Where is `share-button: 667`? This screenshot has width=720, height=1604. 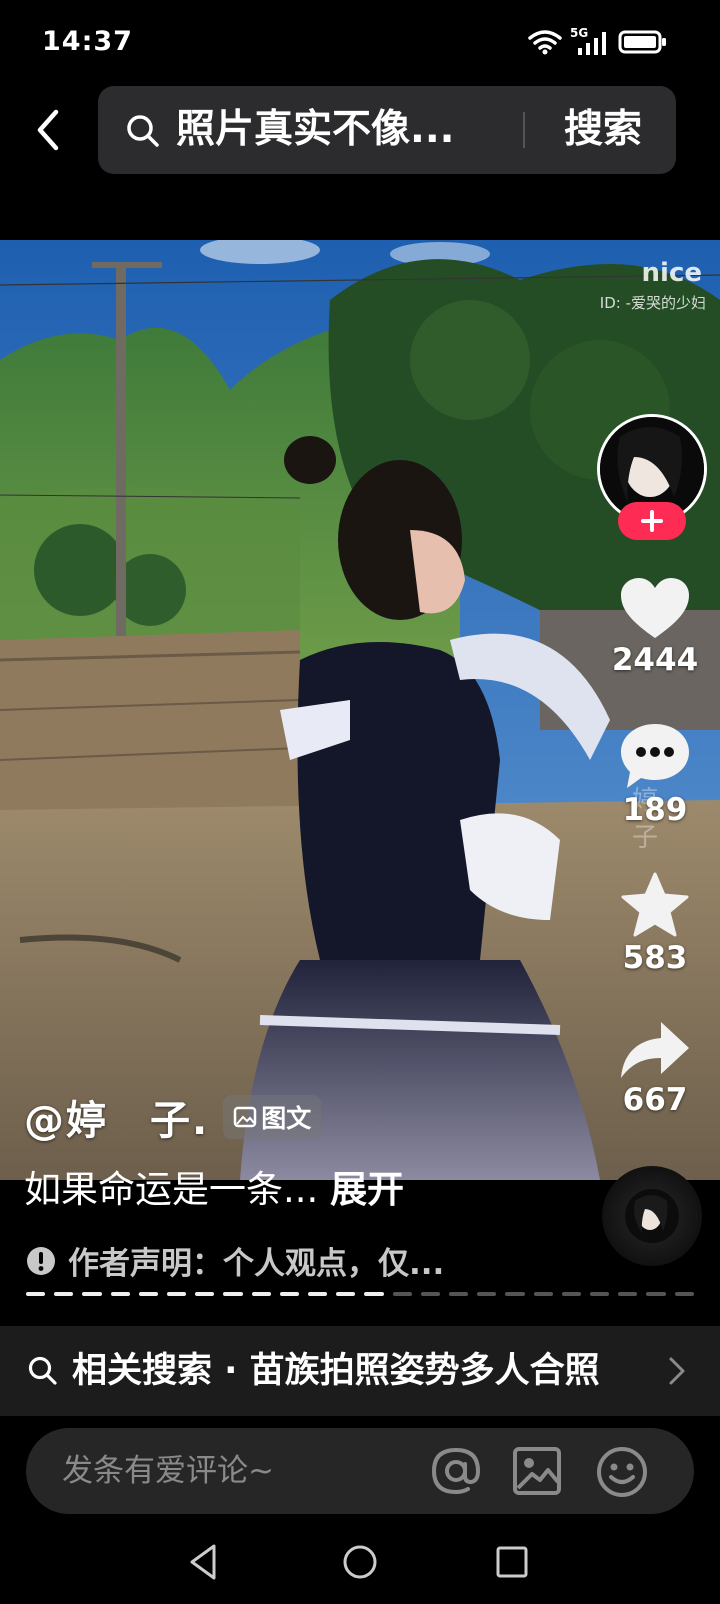
share-button: 667 is located at coordinates (655, 1069).